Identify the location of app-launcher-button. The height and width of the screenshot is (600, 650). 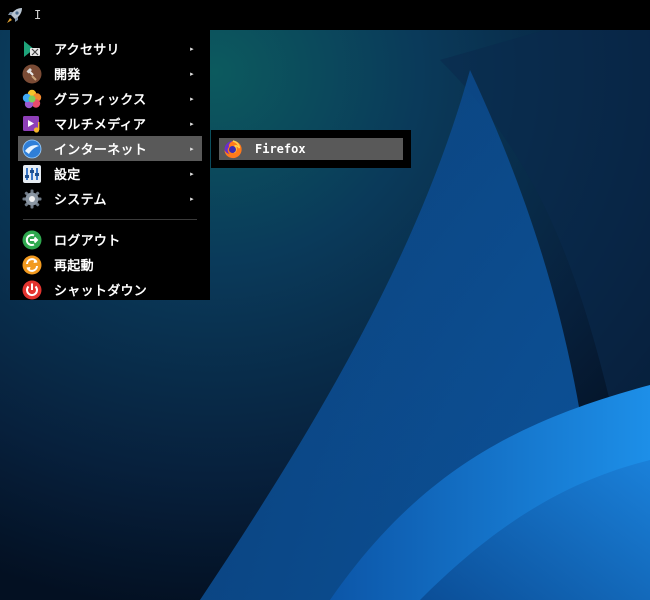
(15, 15).